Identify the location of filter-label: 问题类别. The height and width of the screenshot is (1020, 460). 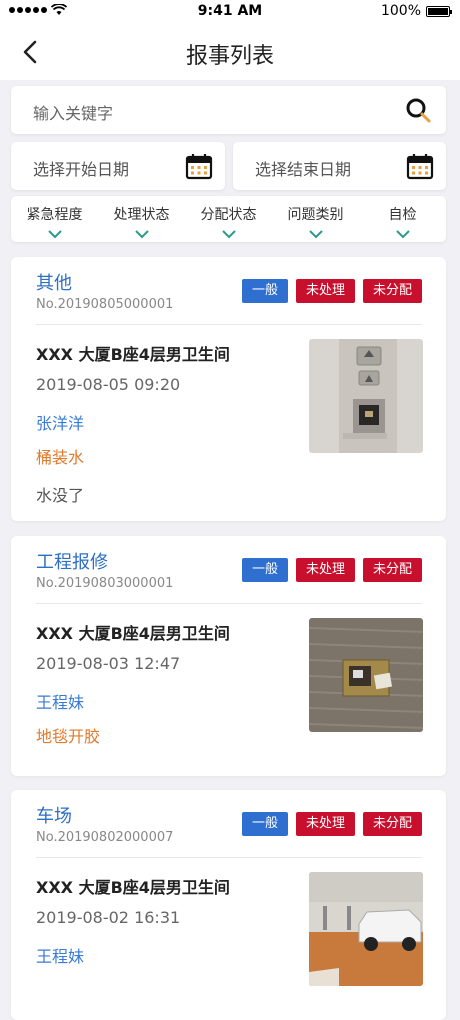
(315, 215).